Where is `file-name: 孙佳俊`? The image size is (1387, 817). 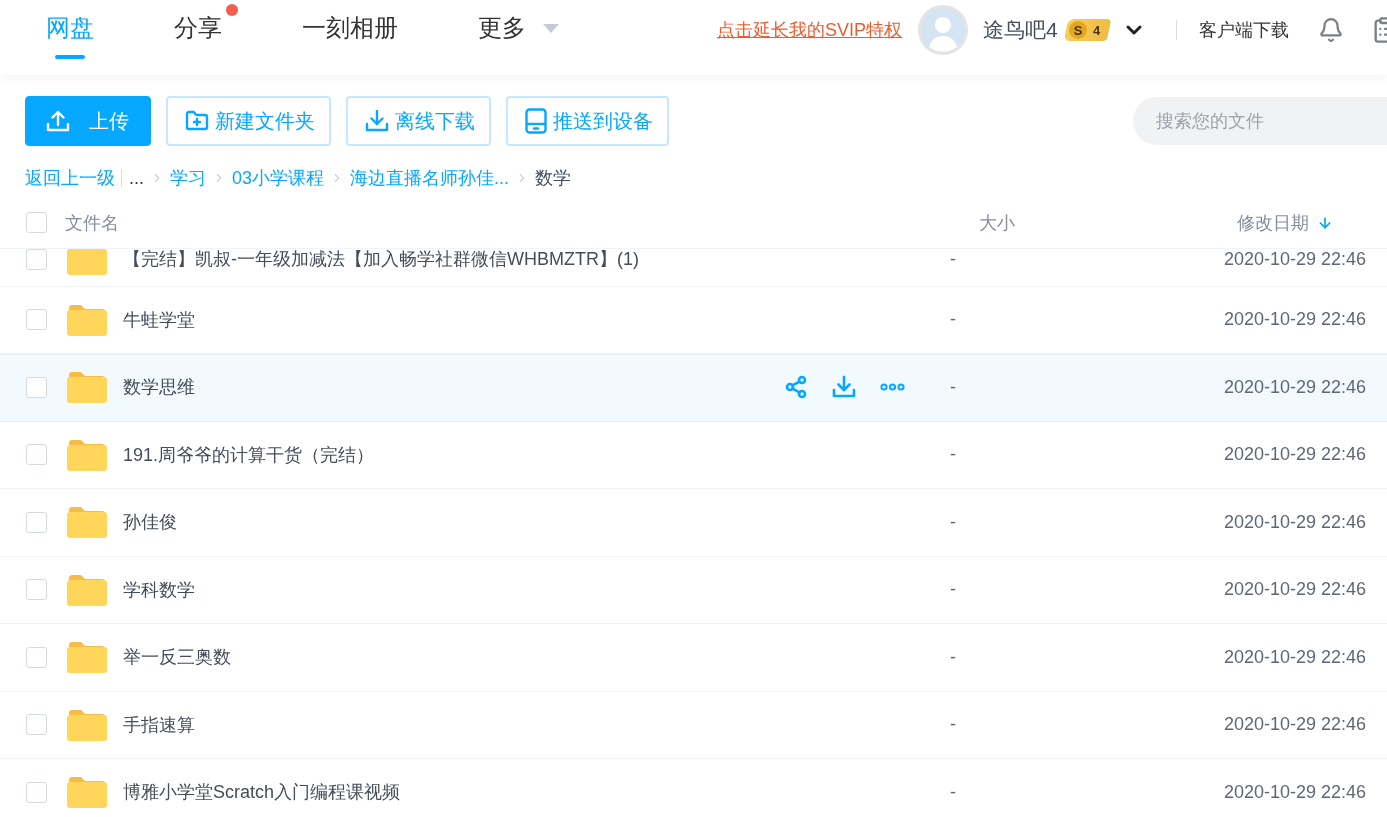 file-name: 孙佳俊 is located at coordinates (150, 522).